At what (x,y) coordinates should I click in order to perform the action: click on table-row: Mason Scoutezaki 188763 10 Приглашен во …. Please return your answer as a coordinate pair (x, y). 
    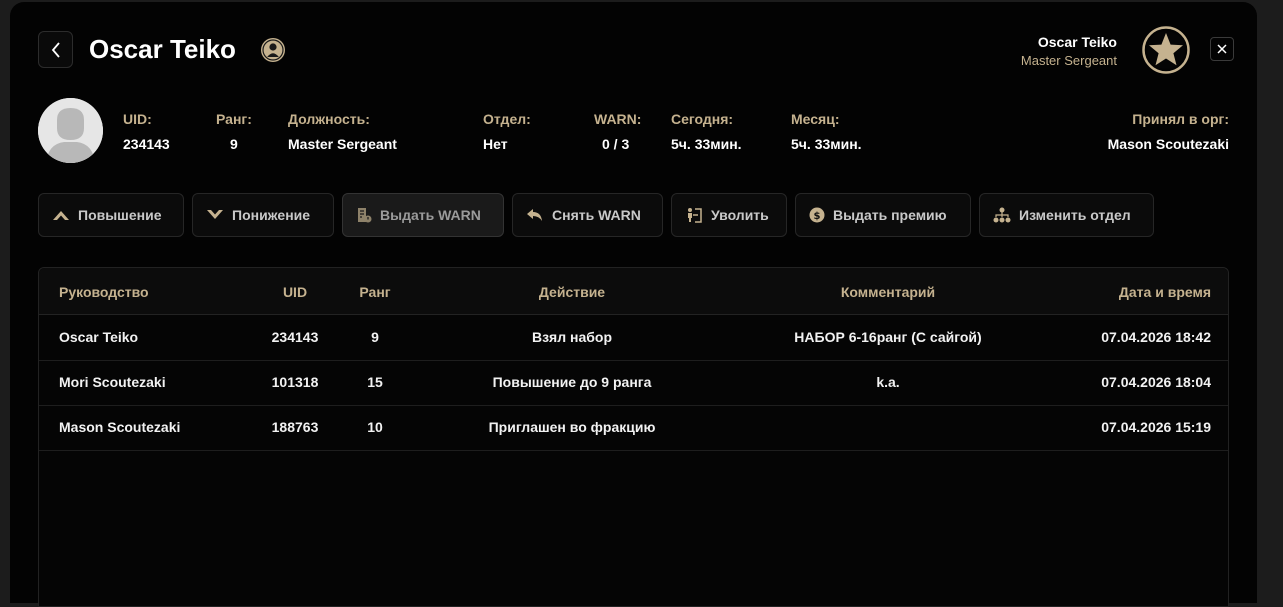
    Looking at the image, I should click on (633, 428).